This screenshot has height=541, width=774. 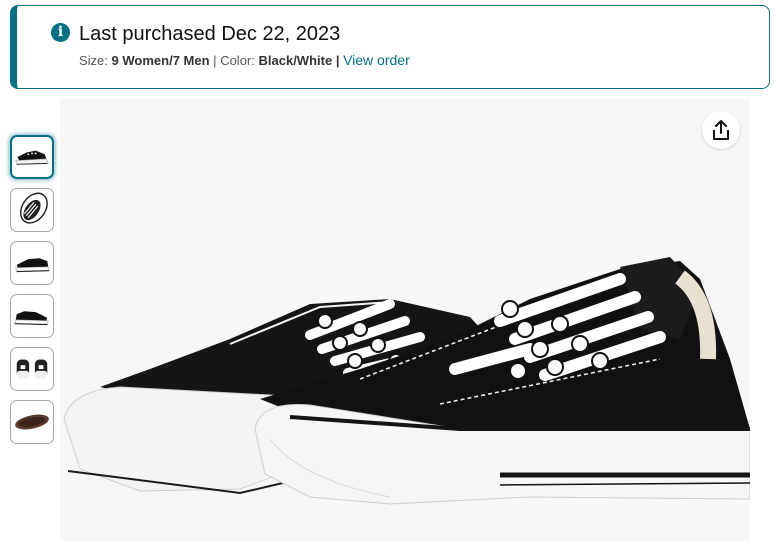 I want to click on thumbnail-back-pair, so click(x=32, y=369).